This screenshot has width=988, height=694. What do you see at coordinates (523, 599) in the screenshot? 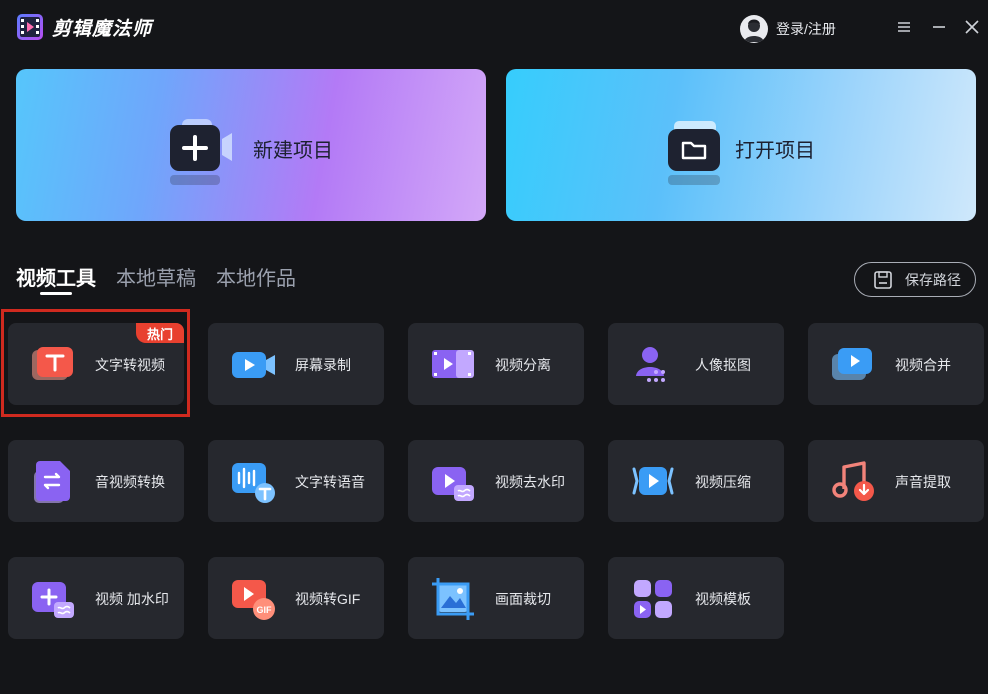
I see `tool-label: 画面裁切` at bounding box center [523, 599].